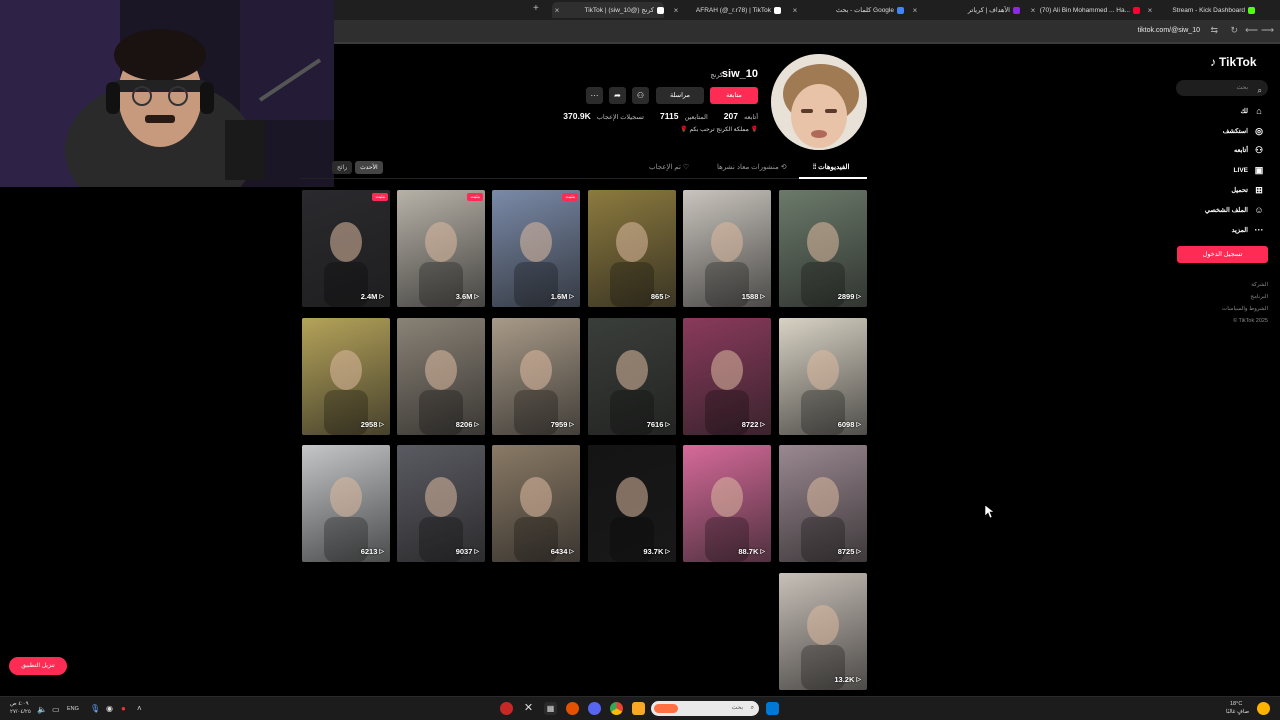 The height and width of the screenshot is (720, 1280). I want to click on avatar, so click(819, 102).